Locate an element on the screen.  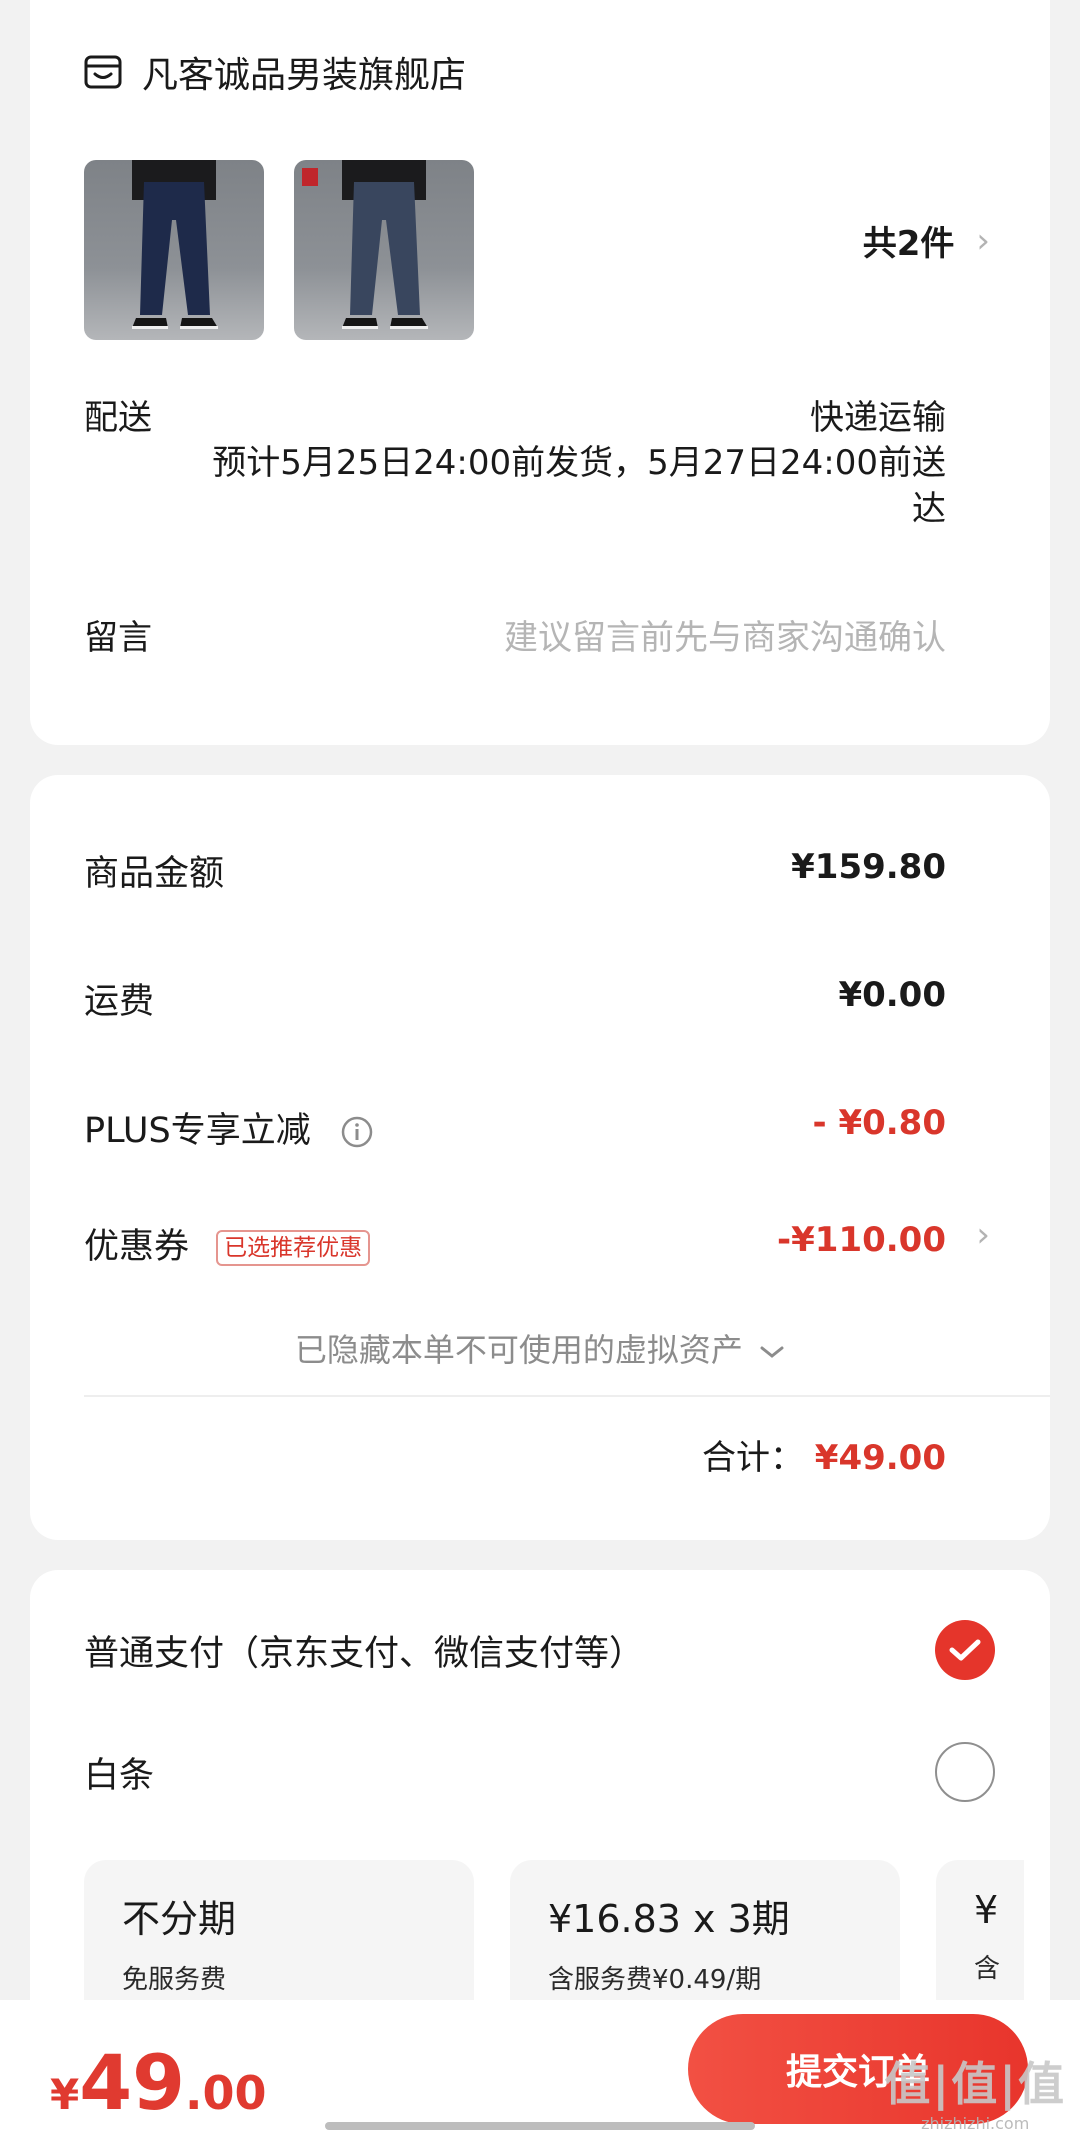
watermark-text: 值|值|值 is located at coordinates (975, 2084).